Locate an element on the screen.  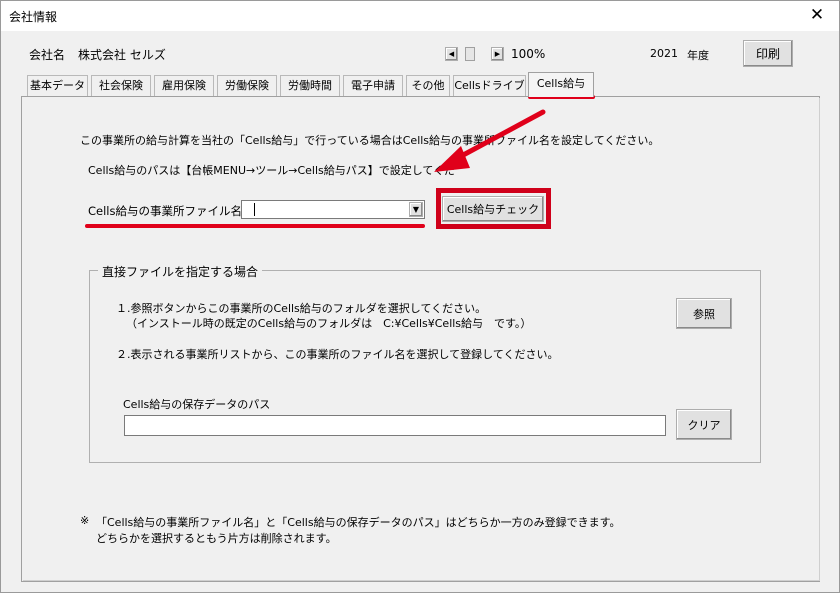
tab-cells-payroll: Cells給与 is located at coordinates (561, 84).